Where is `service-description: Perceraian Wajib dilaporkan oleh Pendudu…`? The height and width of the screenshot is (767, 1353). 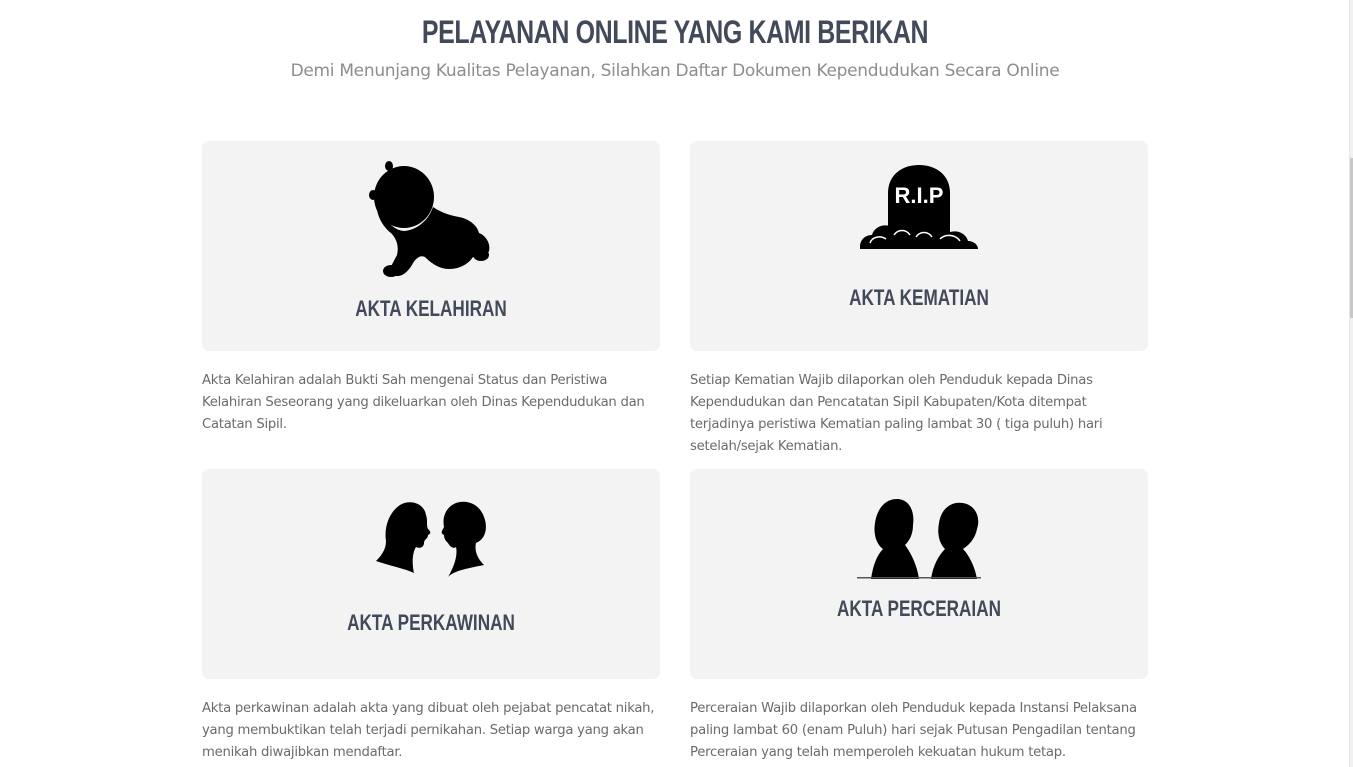
service-description: Perceraian Wajib dilaporkan oleh Pendudu… is located at coordinates (913, 730).